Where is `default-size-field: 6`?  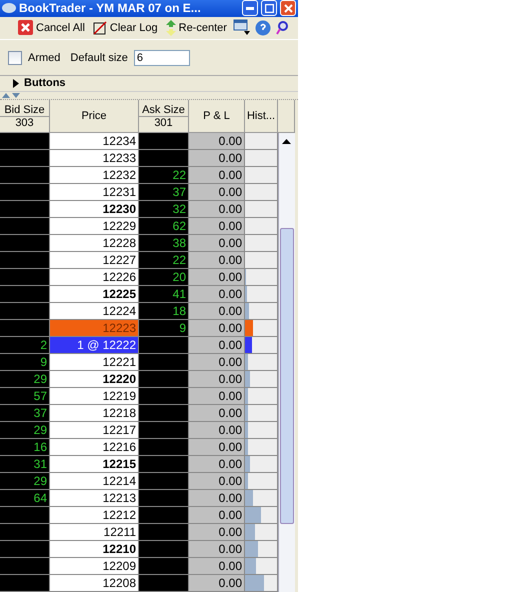 default-size-field: 6 is located at coordinates (162, 58).